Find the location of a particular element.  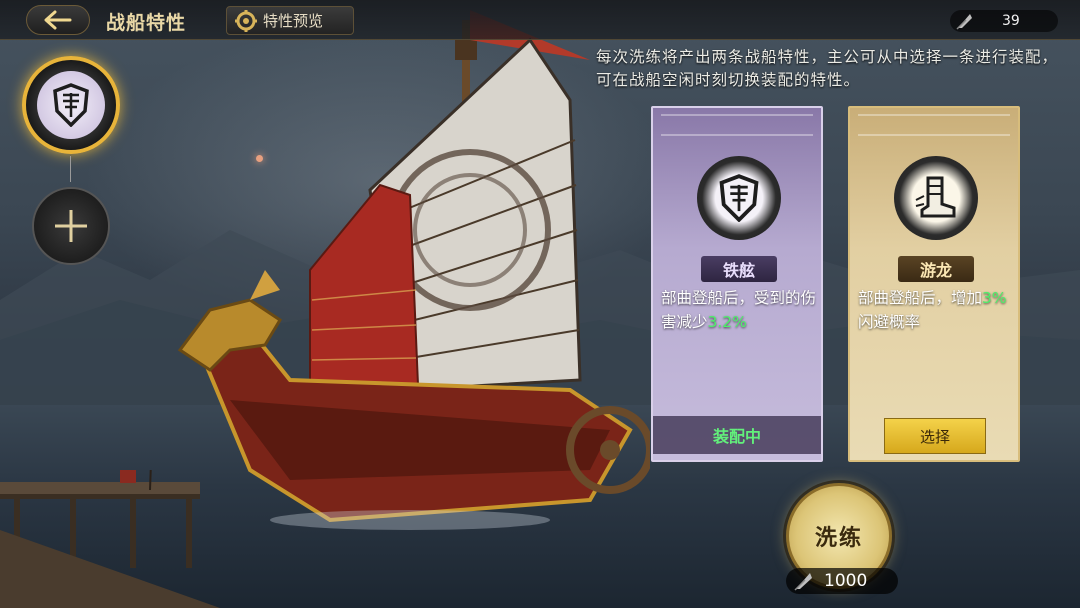

trait-card-tiexian: 铁舷 部曲登船后，受到的伤害减少3.2% 装配中 is located at coordinates (737, 284).